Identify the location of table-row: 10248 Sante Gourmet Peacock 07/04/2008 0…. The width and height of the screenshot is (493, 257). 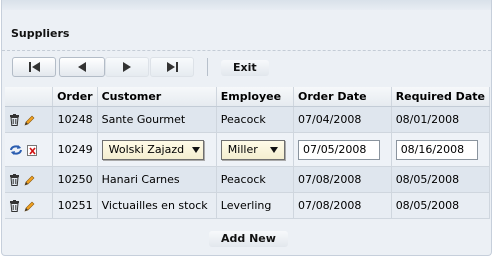
(248, 119).